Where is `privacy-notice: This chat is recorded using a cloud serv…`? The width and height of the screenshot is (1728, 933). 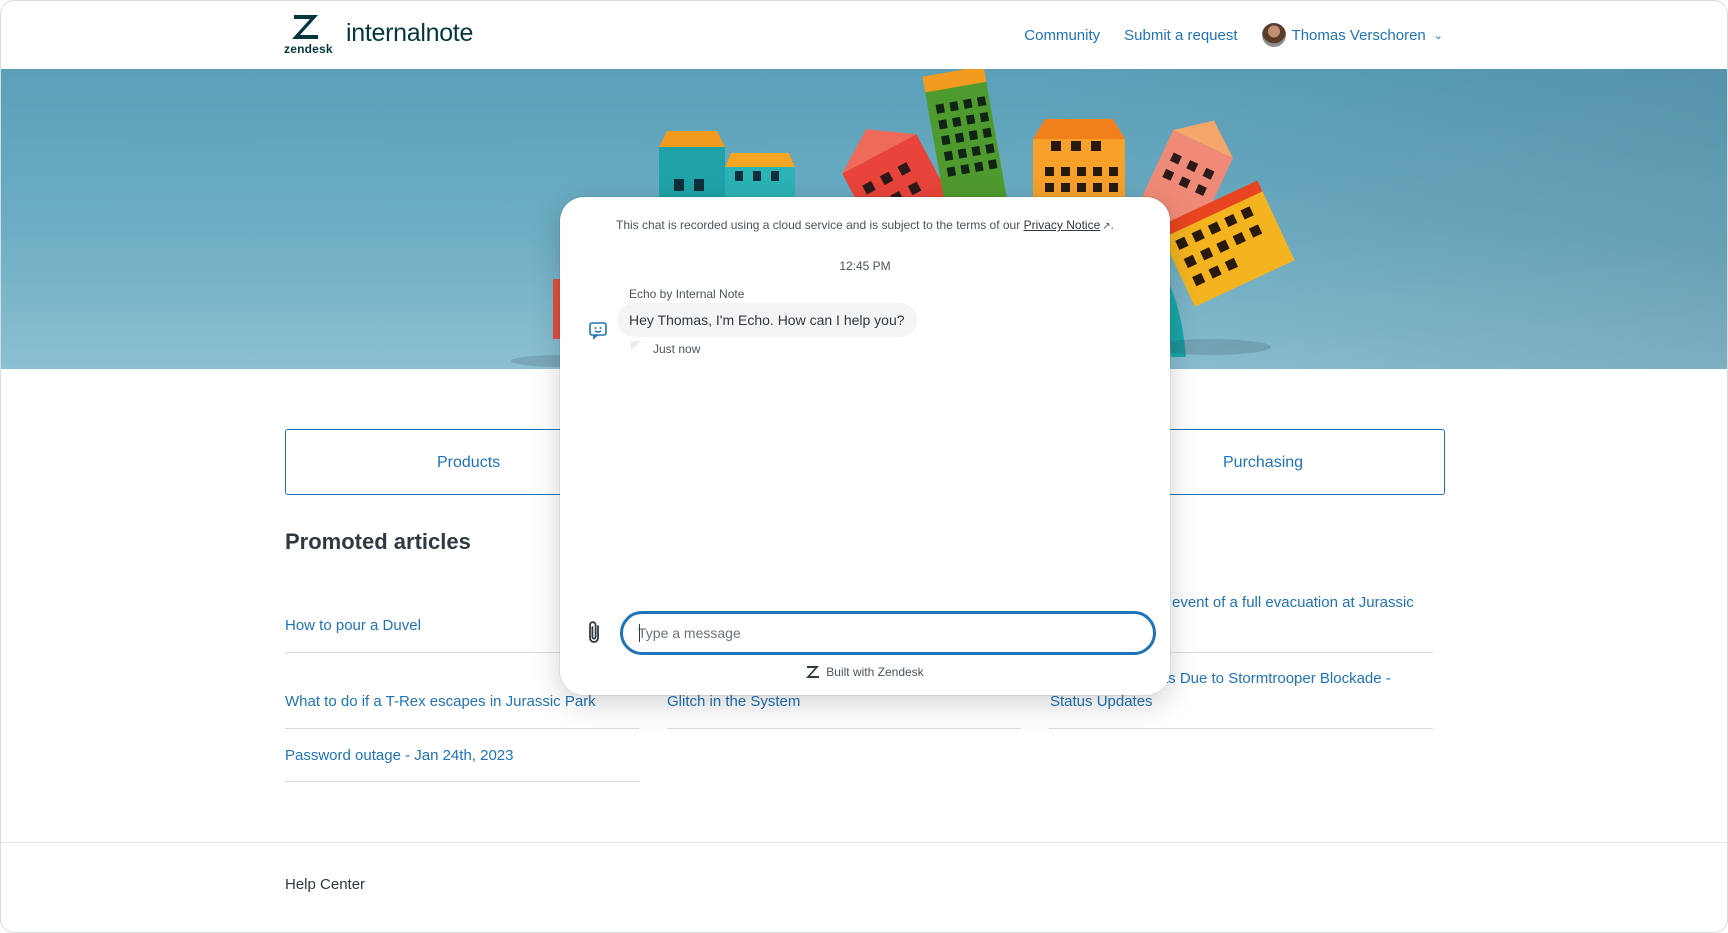
privacy-notice: This chat is recorded using a cloud serv… is located at coordinates (865, 225).